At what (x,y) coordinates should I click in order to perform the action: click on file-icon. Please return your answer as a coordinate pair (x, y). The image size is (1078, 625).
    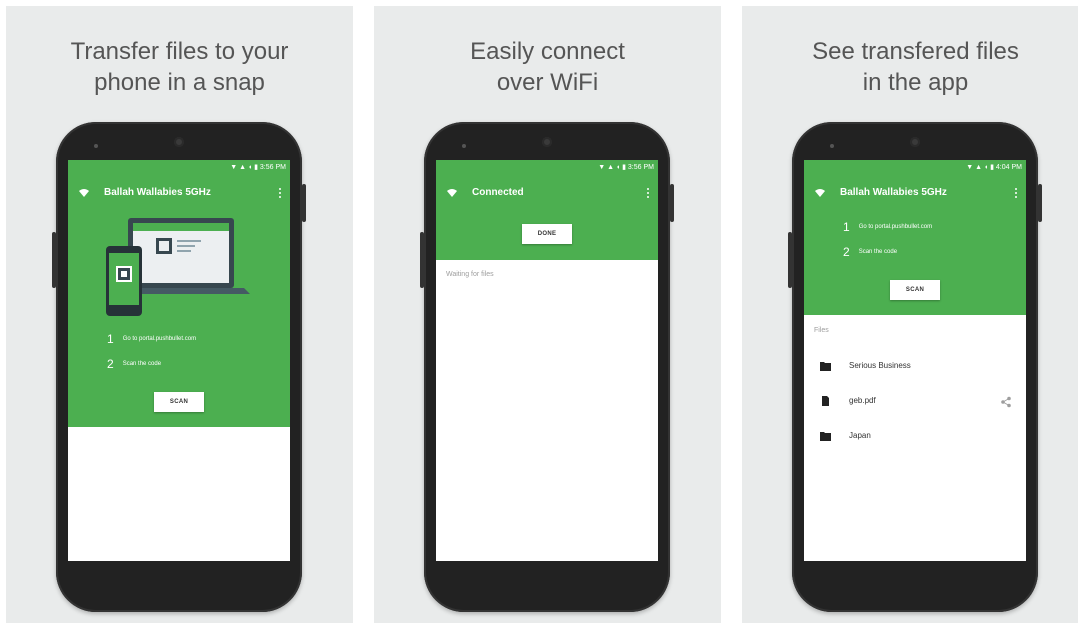
    Looking at the image, I should click on (825, 401).